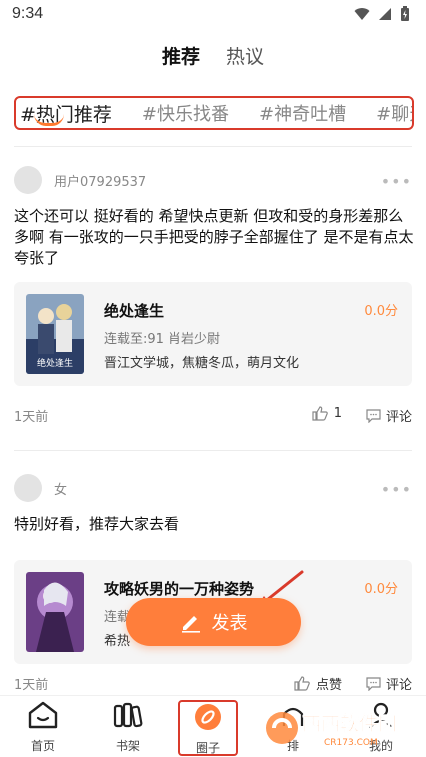 Image resolution: width=426 pixels, height=757 pixels. I want to click on post-footer: 1天前 1 评论, so click(213, 416).